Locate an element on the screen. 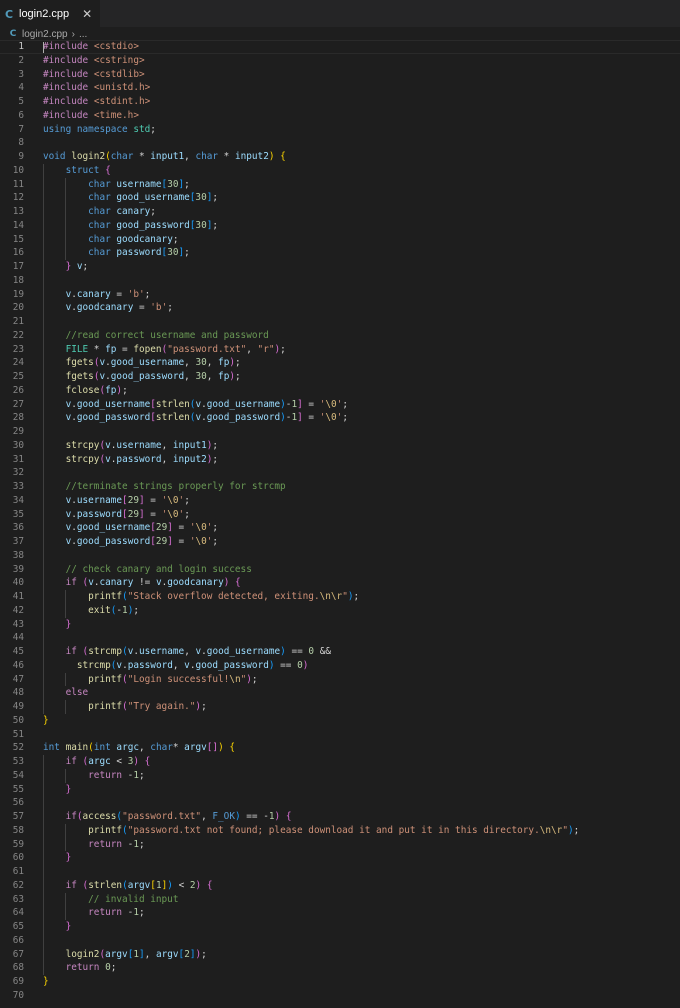 Image resolution: width=680 pixels, height=1008 pixels. code-line: 22 //read correct username and password is located at coordinates (340, 335).